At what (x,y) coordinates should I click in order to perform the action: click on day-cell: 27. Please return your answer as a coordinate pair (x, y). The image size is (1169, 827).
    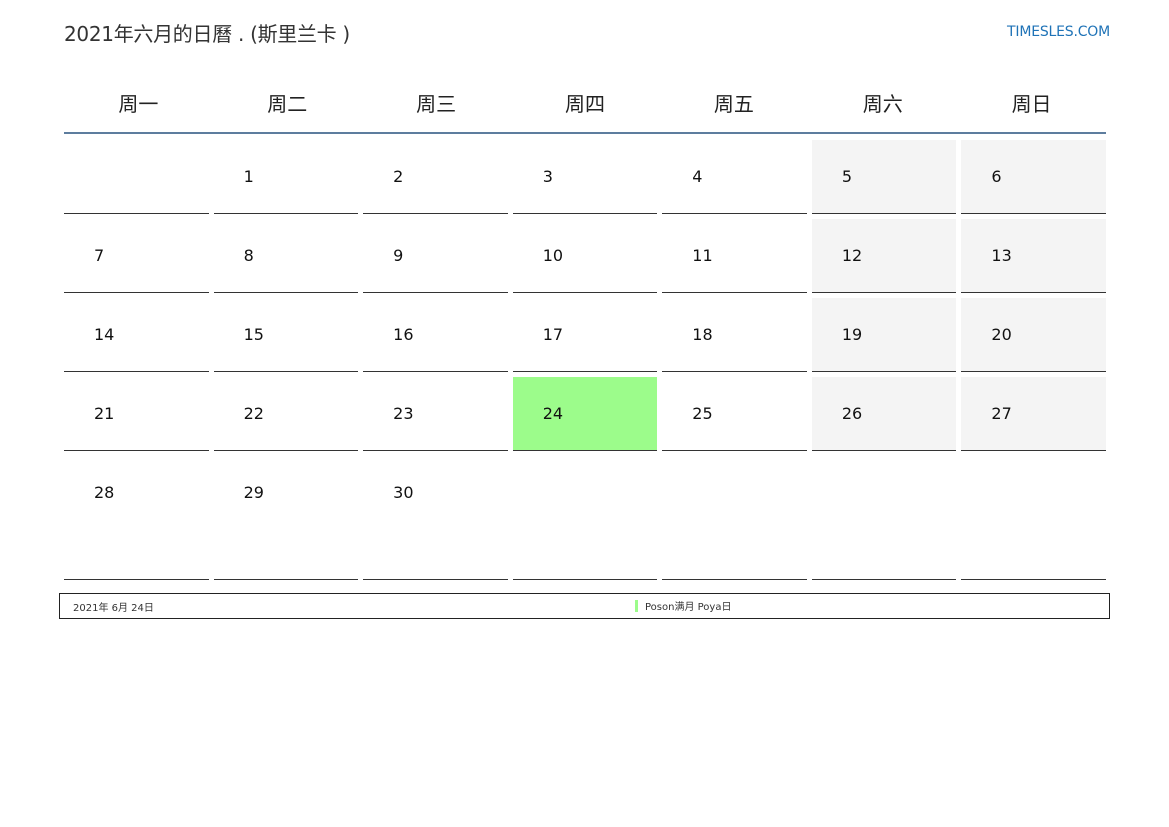
    Looking at the image, I should click on (1033, 414).